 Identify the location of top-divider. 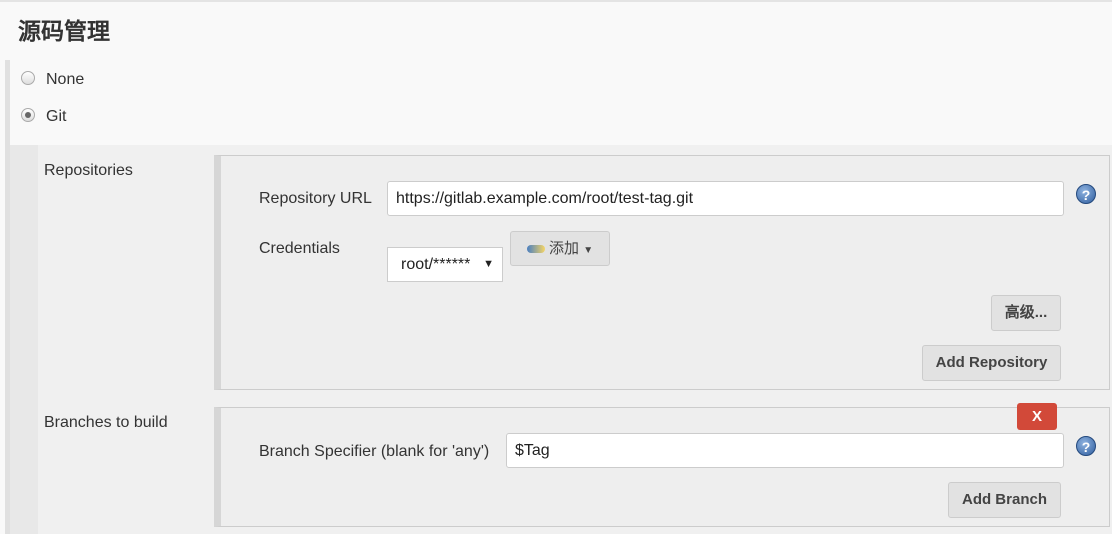
(556, 1).